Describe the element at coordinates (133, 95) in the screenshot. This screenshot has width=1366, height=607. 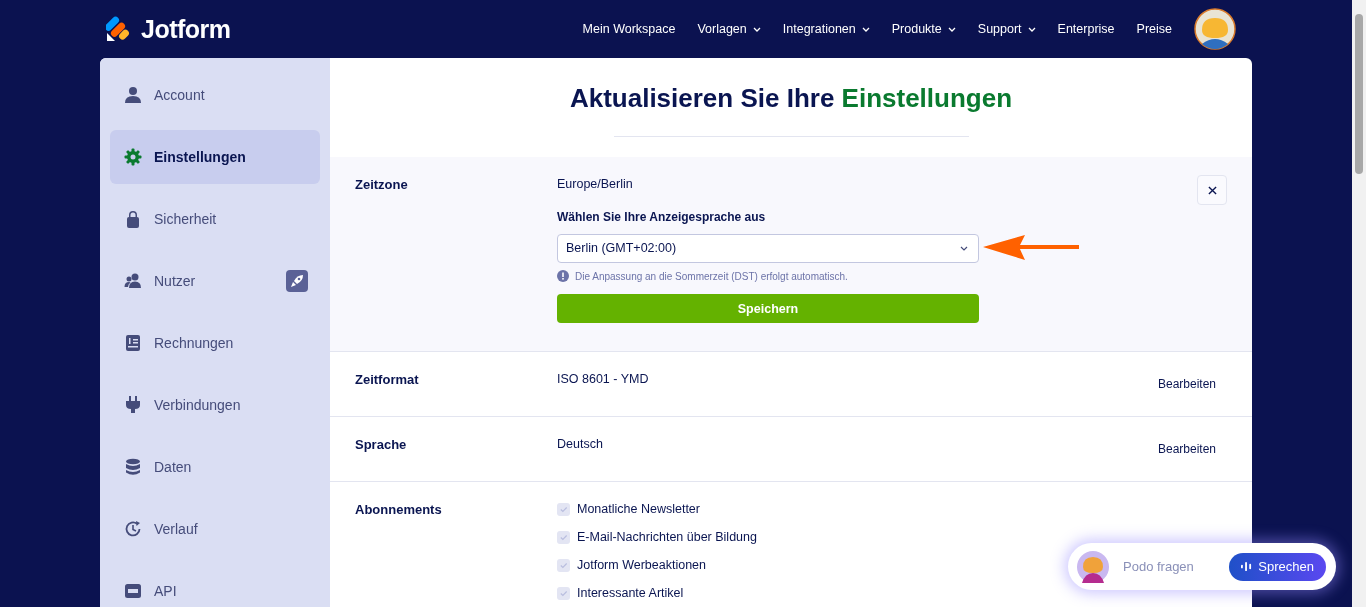
I see `person-icon` at that location.